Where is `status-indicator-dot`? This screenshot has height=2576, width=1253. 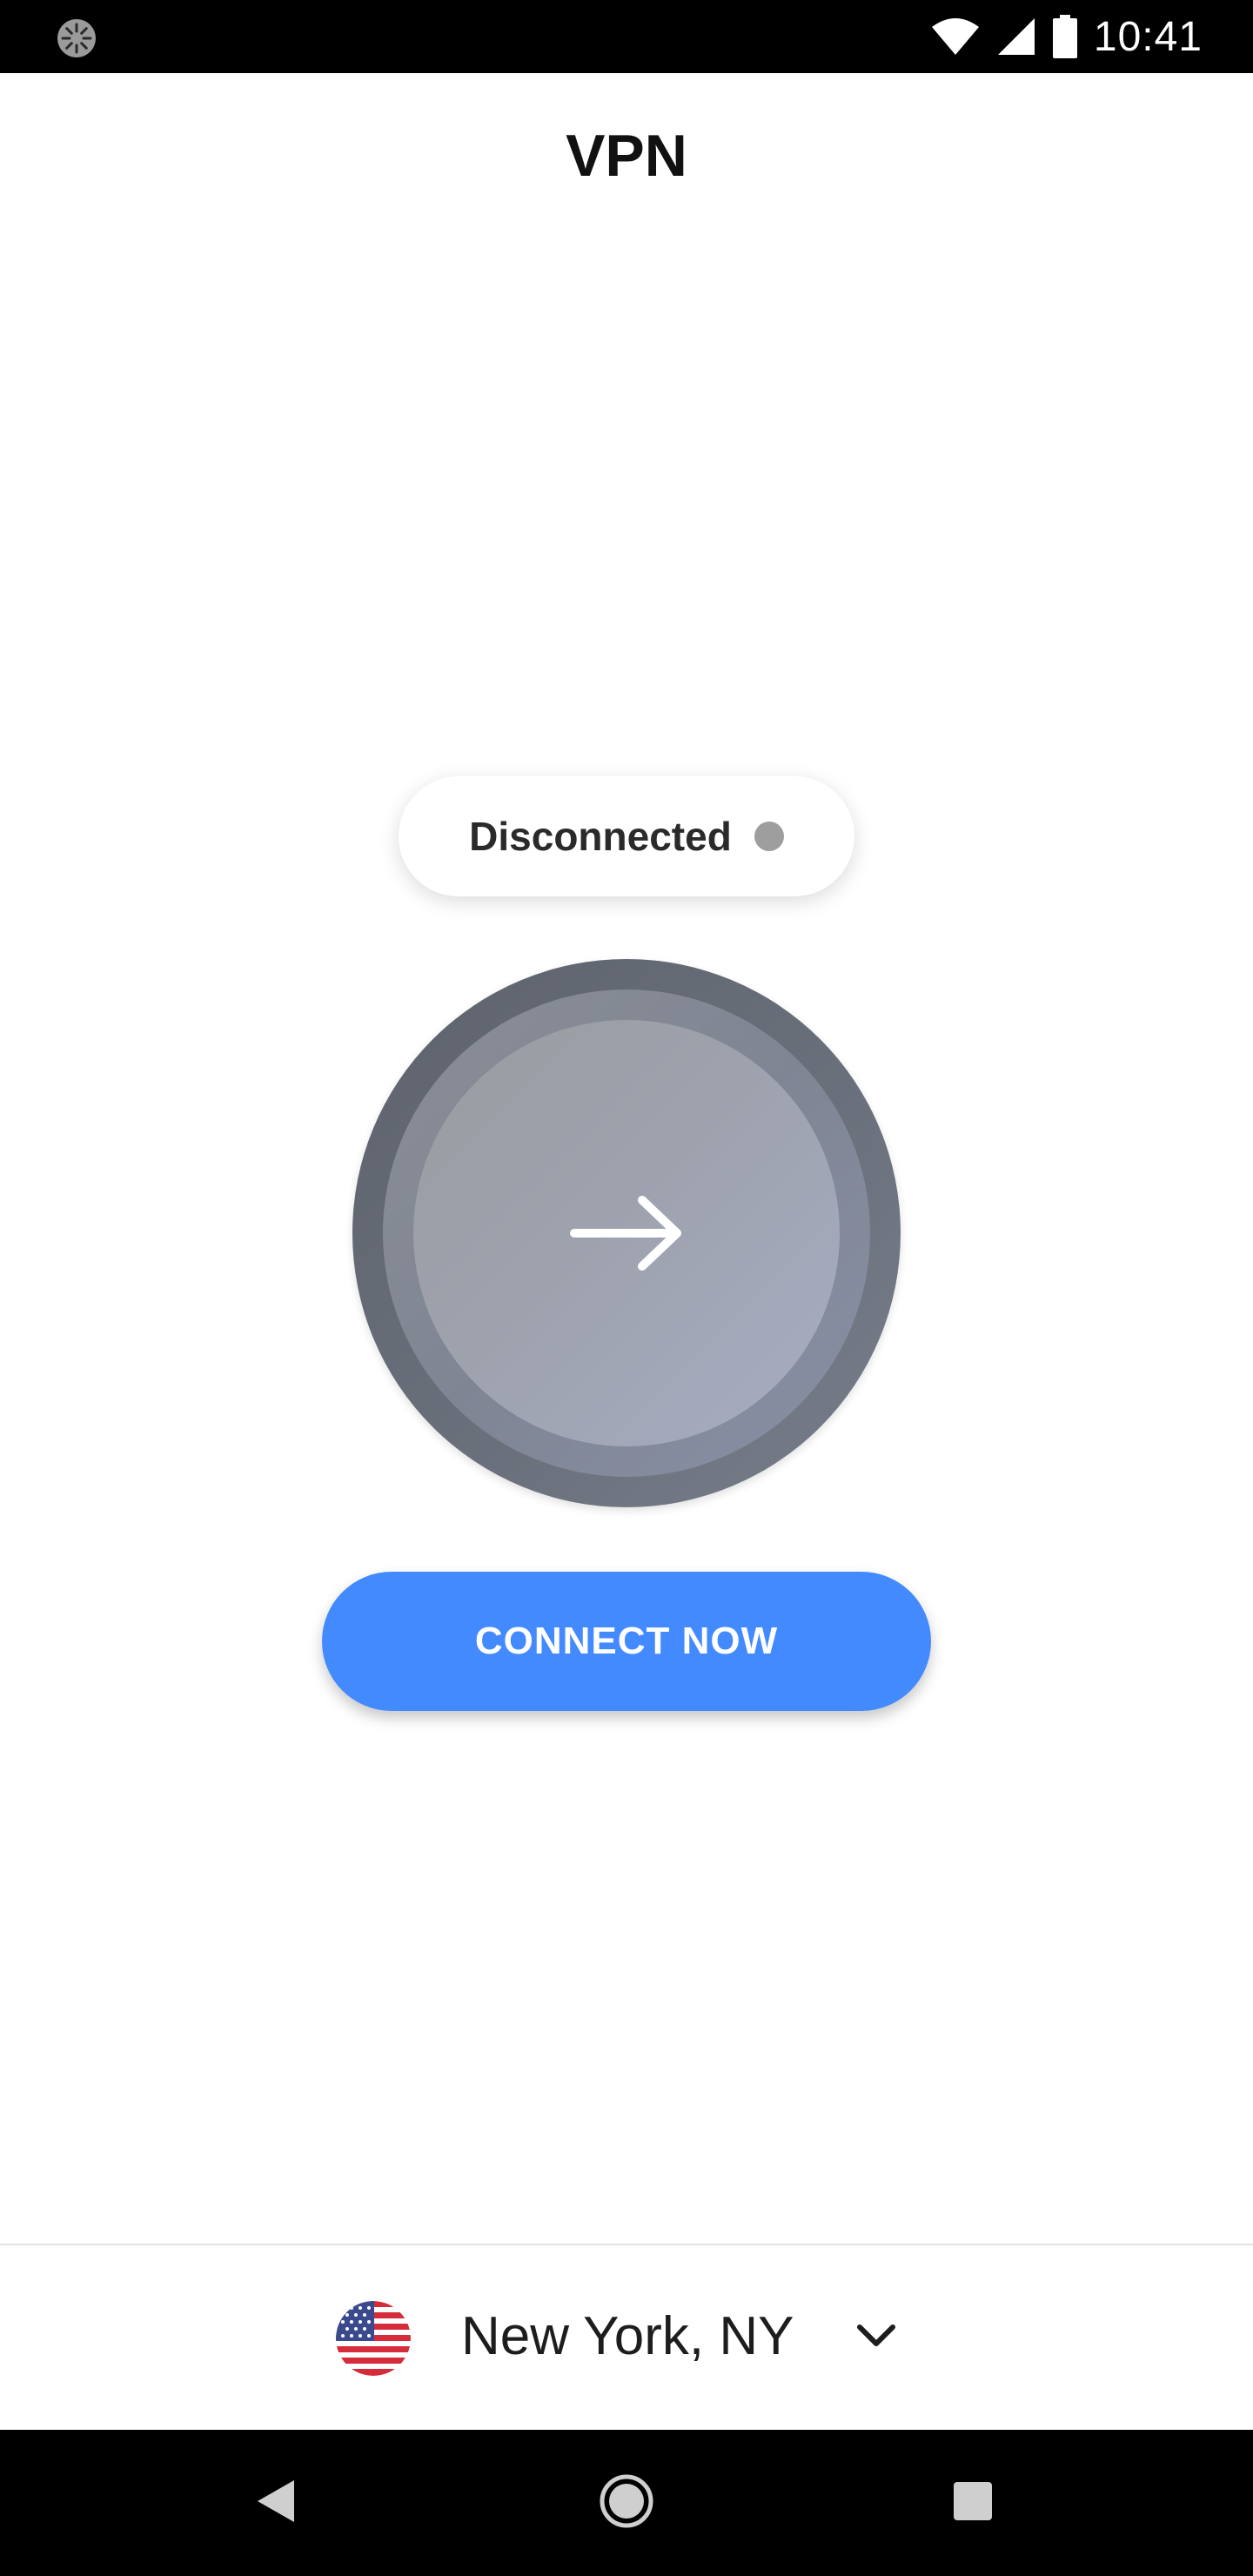
status-indicator-dot is located at coordinates (769, 837).